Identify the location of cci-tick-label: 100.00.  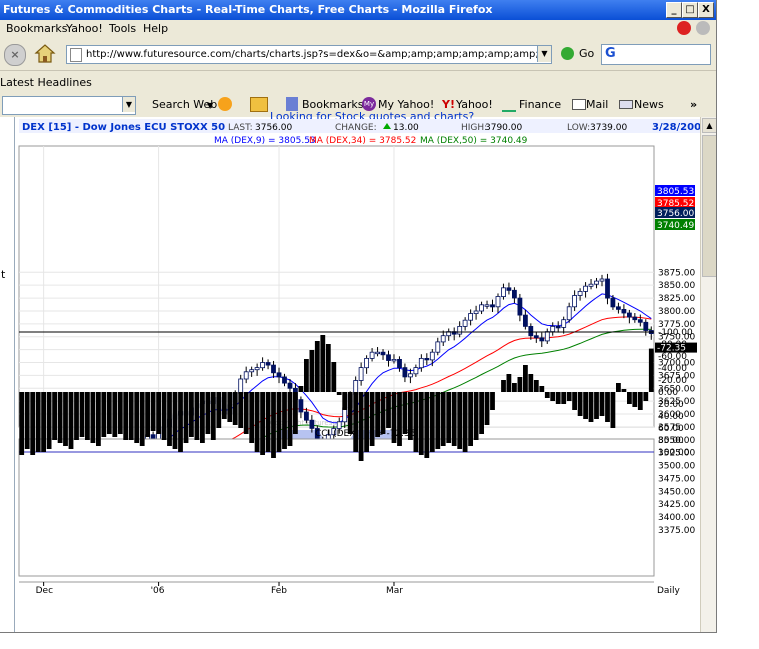
(674, 453).